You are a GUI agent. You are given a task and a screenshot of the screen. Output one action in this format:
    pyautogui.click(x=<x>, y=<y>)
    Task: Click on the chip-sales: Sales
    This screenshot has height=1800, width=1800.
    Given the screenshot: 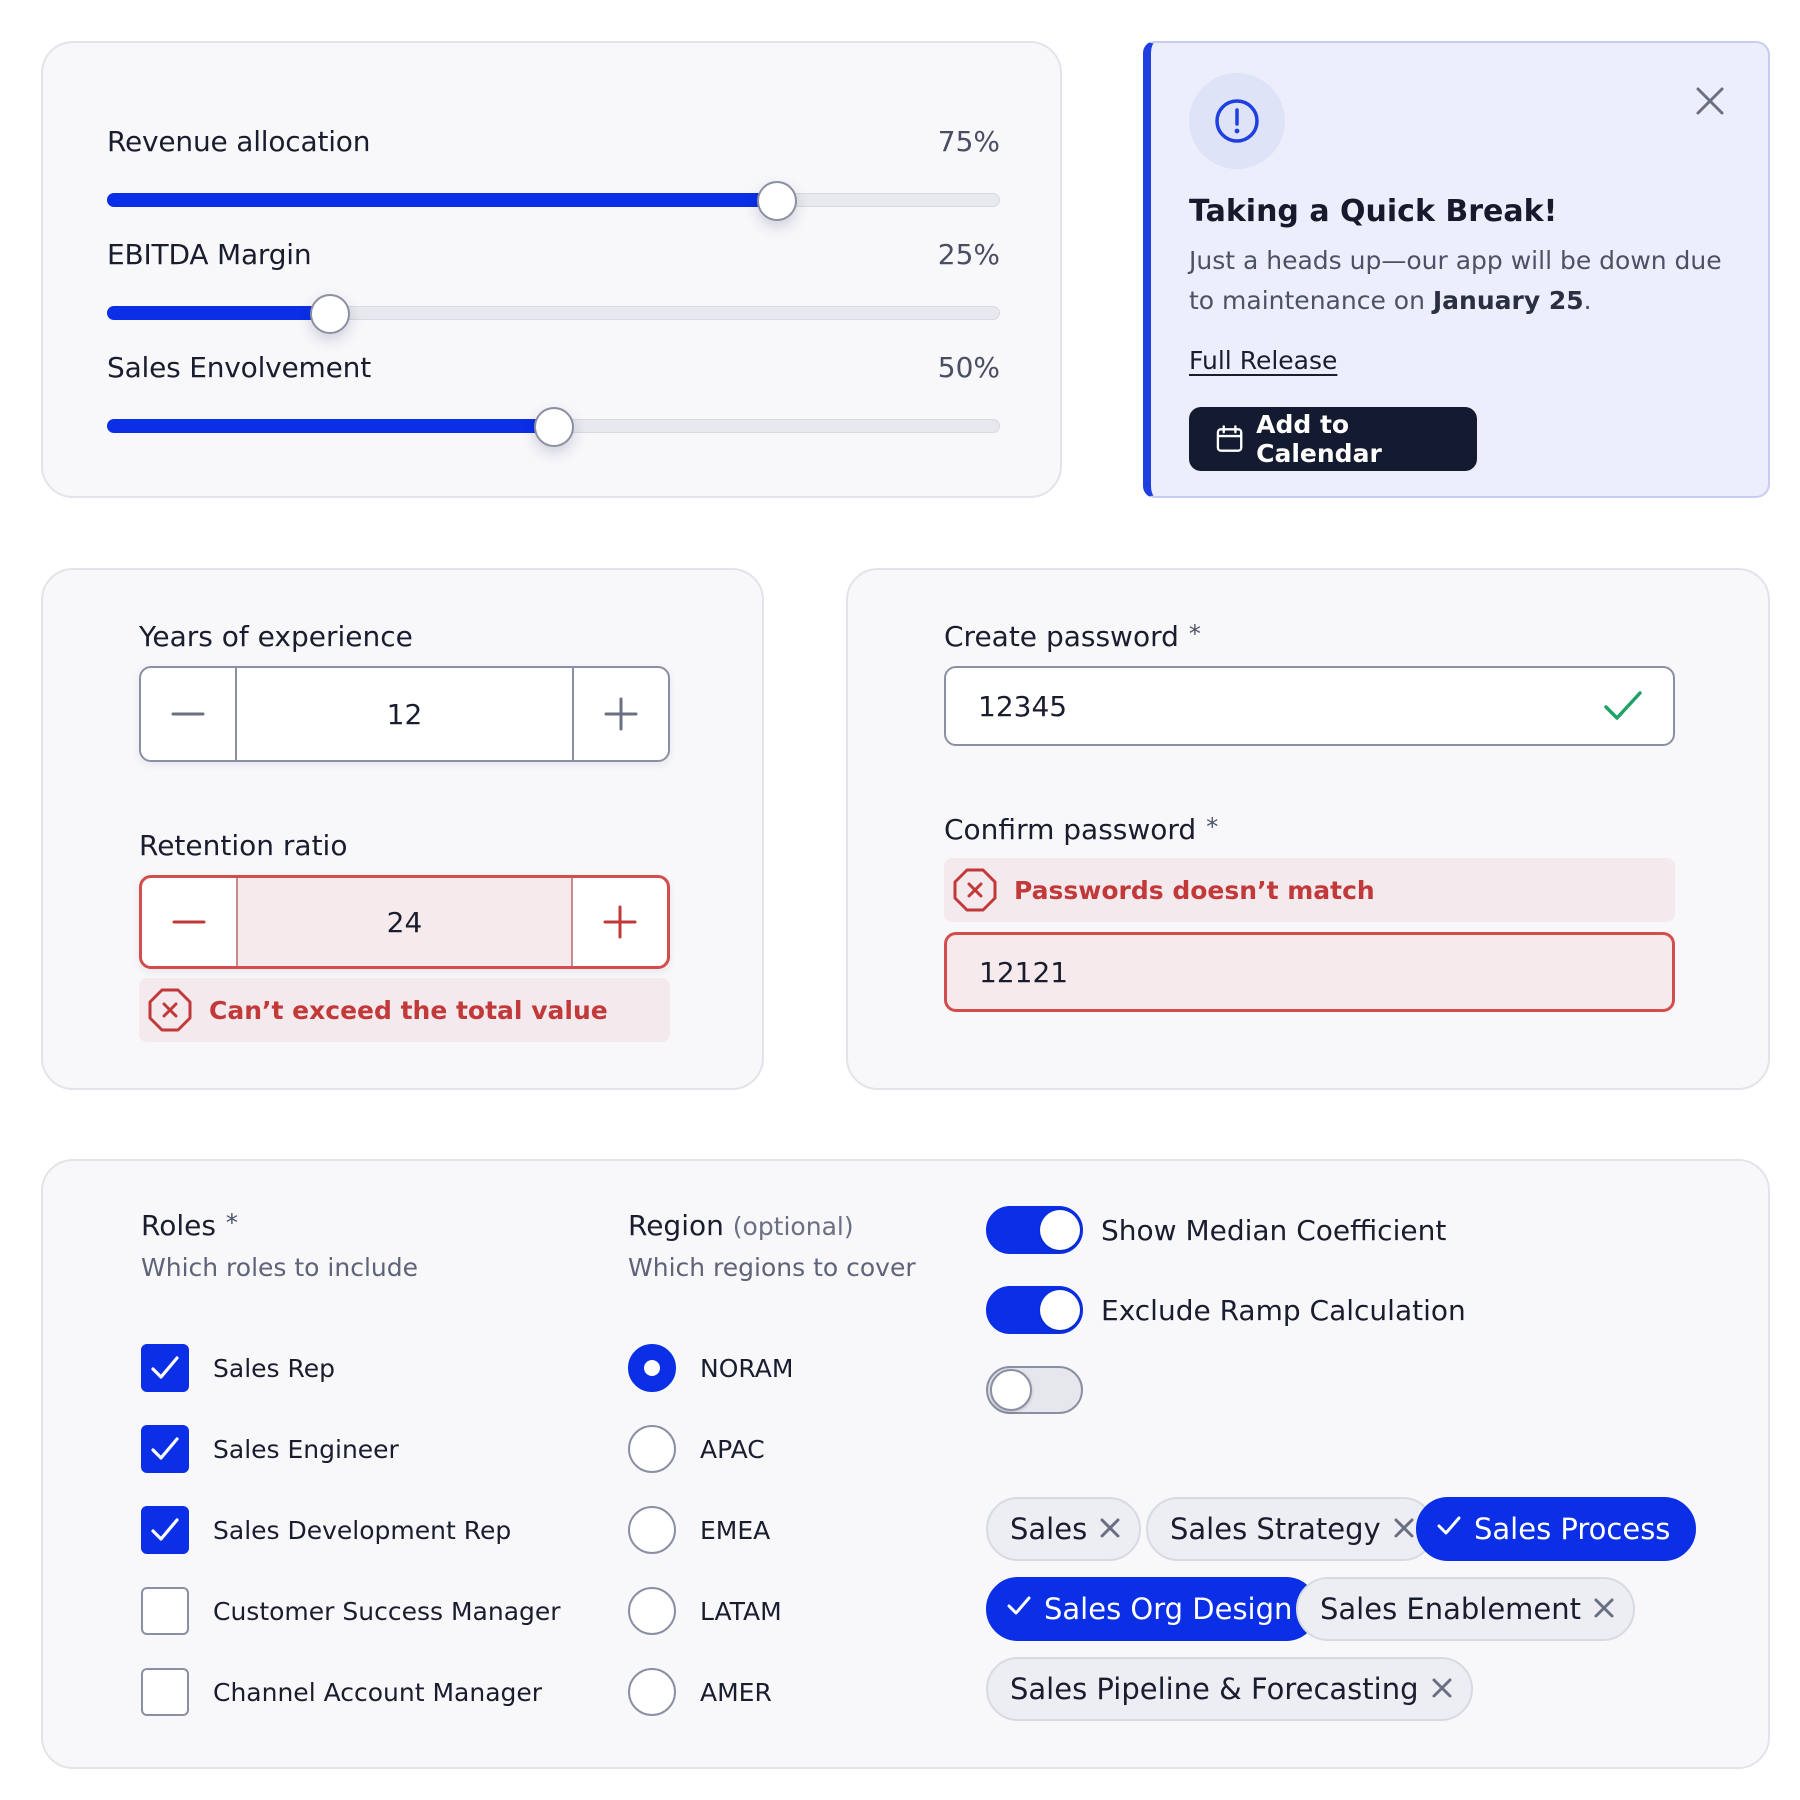 What is the action you would take?
    pyautogui.click(x=1064, y=1529)
    